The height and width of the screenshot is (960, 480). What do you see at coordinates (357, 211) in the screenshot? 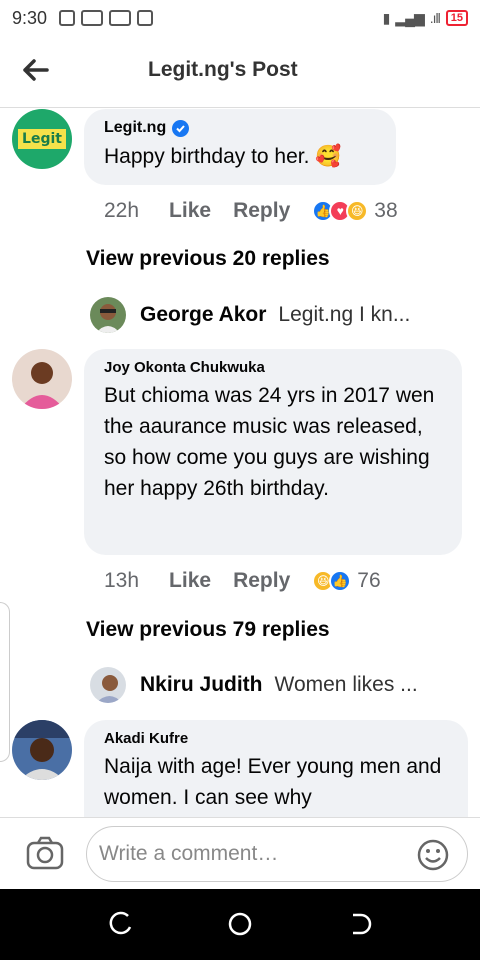
I see `haha-reaction-icon: 😆` at bounding box center [357, 211].